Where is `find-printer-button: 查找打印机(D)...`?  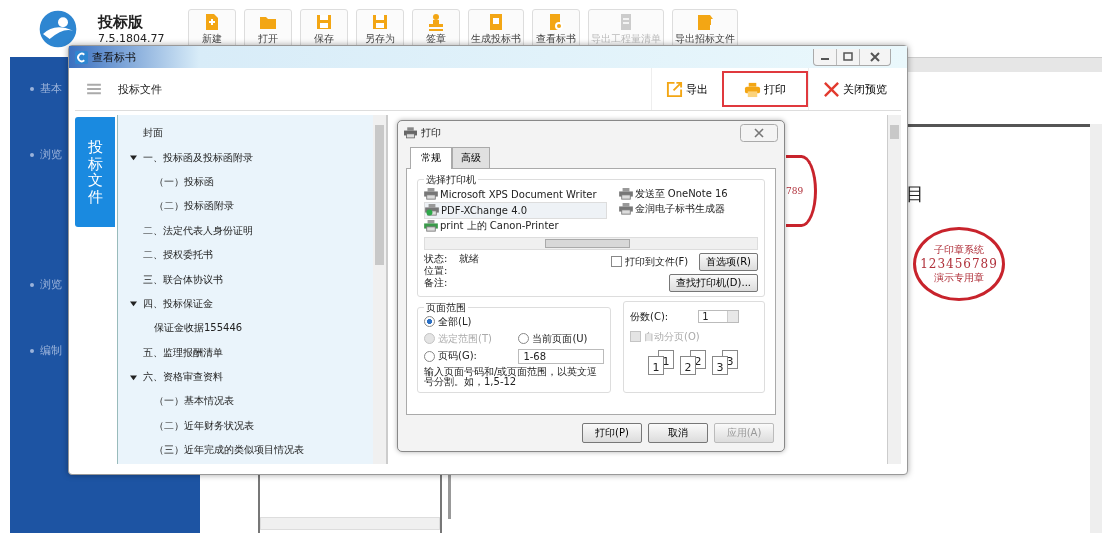
find-printer-button: 查找打印机(D)... is located at coordinates (713, 282).